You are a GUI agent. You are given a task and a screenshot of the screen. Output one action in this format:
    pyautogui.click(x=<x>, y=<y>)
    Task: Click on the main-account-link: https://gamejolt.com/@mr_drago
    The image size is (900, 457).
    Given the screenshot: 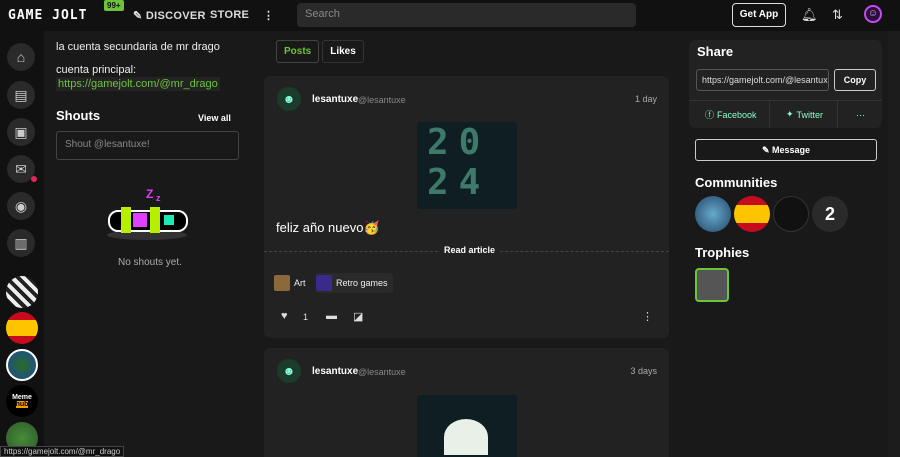 What is the action you would take?
    pyautogui.click(x=138, y=84)
    